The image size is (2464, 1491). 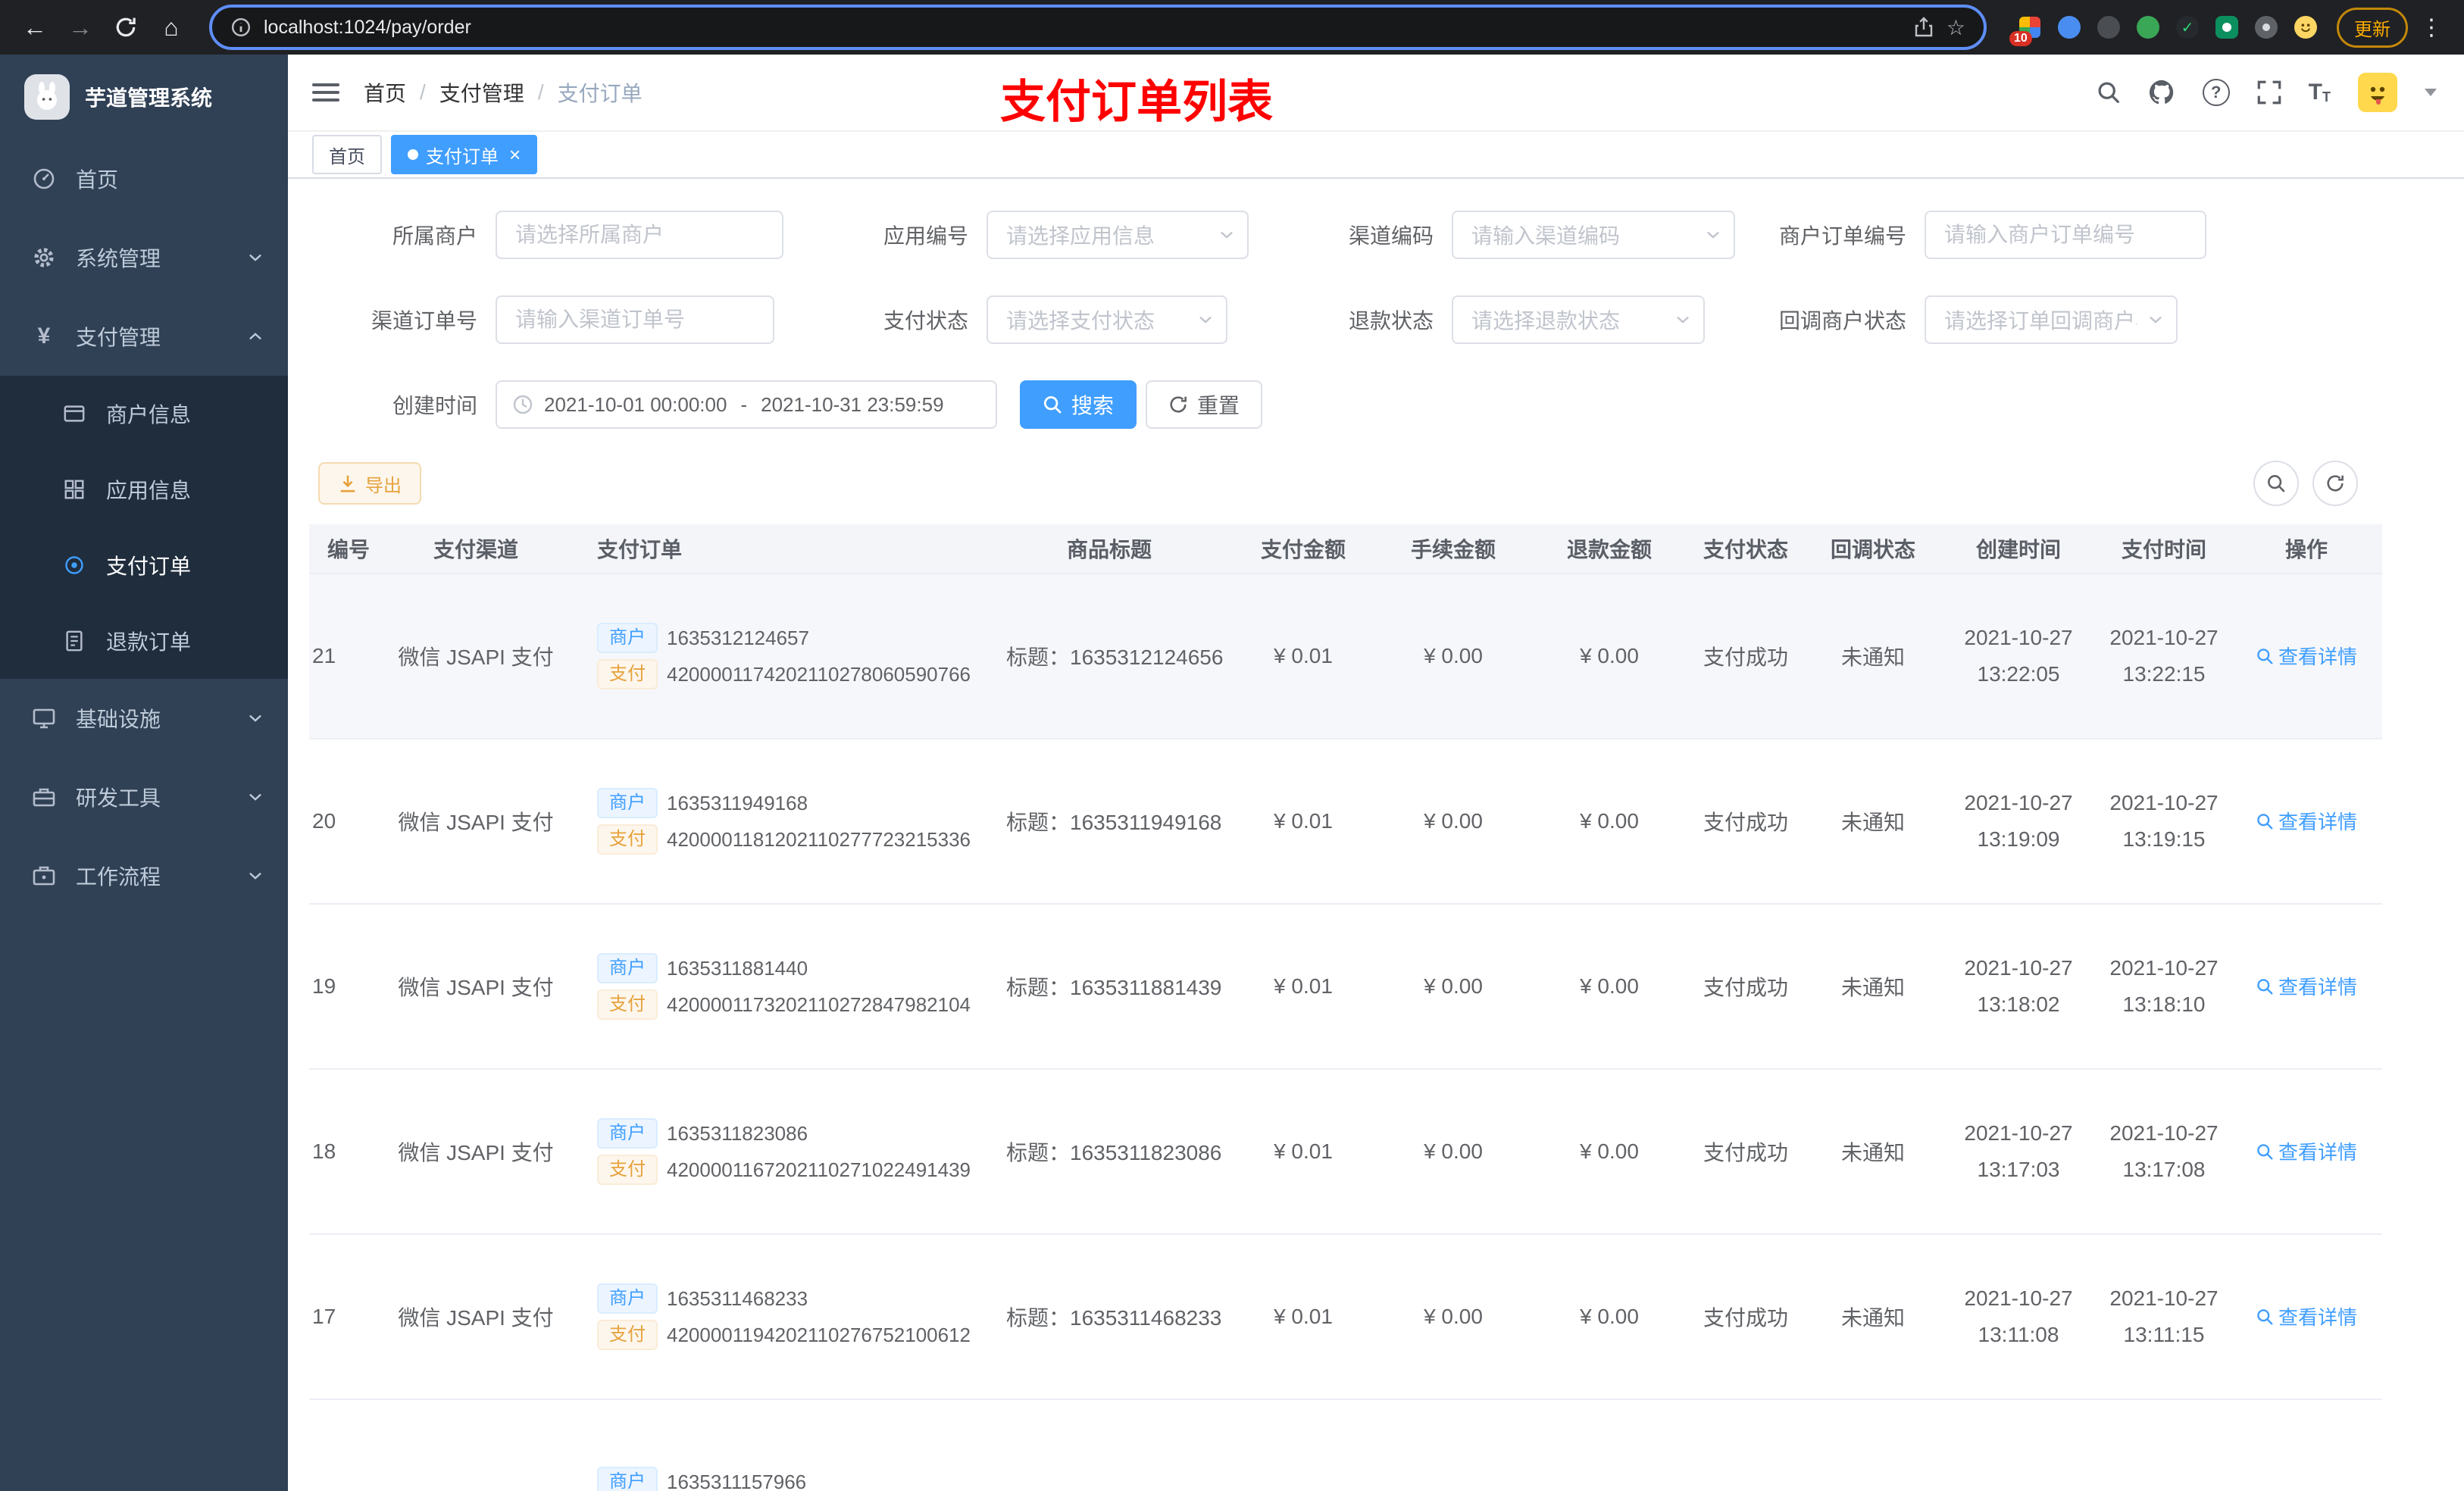 I want to click on extension-drop-icon, so click(x=2069, y=27).